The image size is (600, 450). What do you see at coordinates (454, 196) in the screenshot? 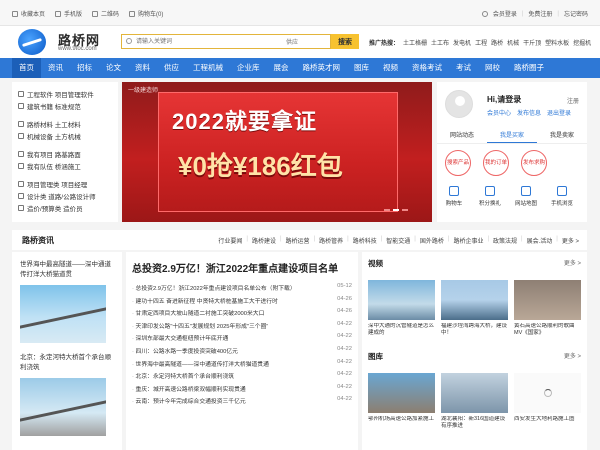
I see `cart-shortcut: 购物车` at bounding box center [454, 196].